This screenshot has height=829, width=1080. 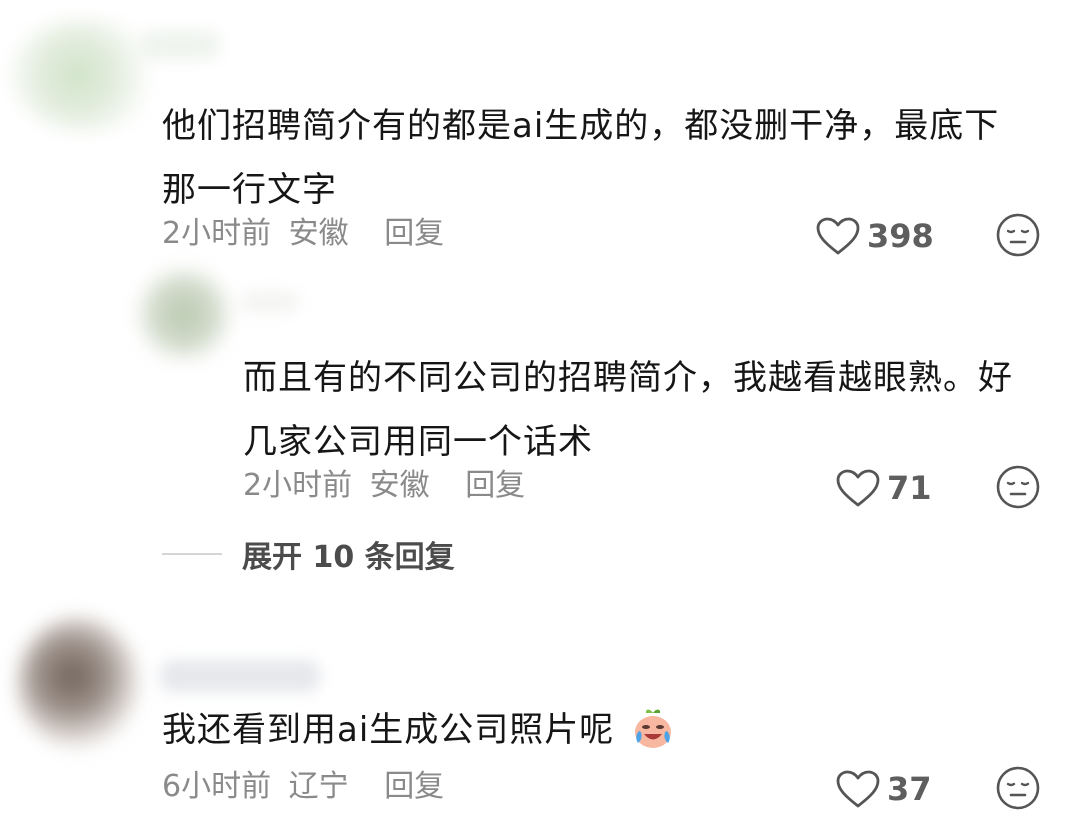 What do you see at coordinates (653, 728) in the screenshot?
I see `crying-laughing-emoji-icon` at bounding box center [653, 728].